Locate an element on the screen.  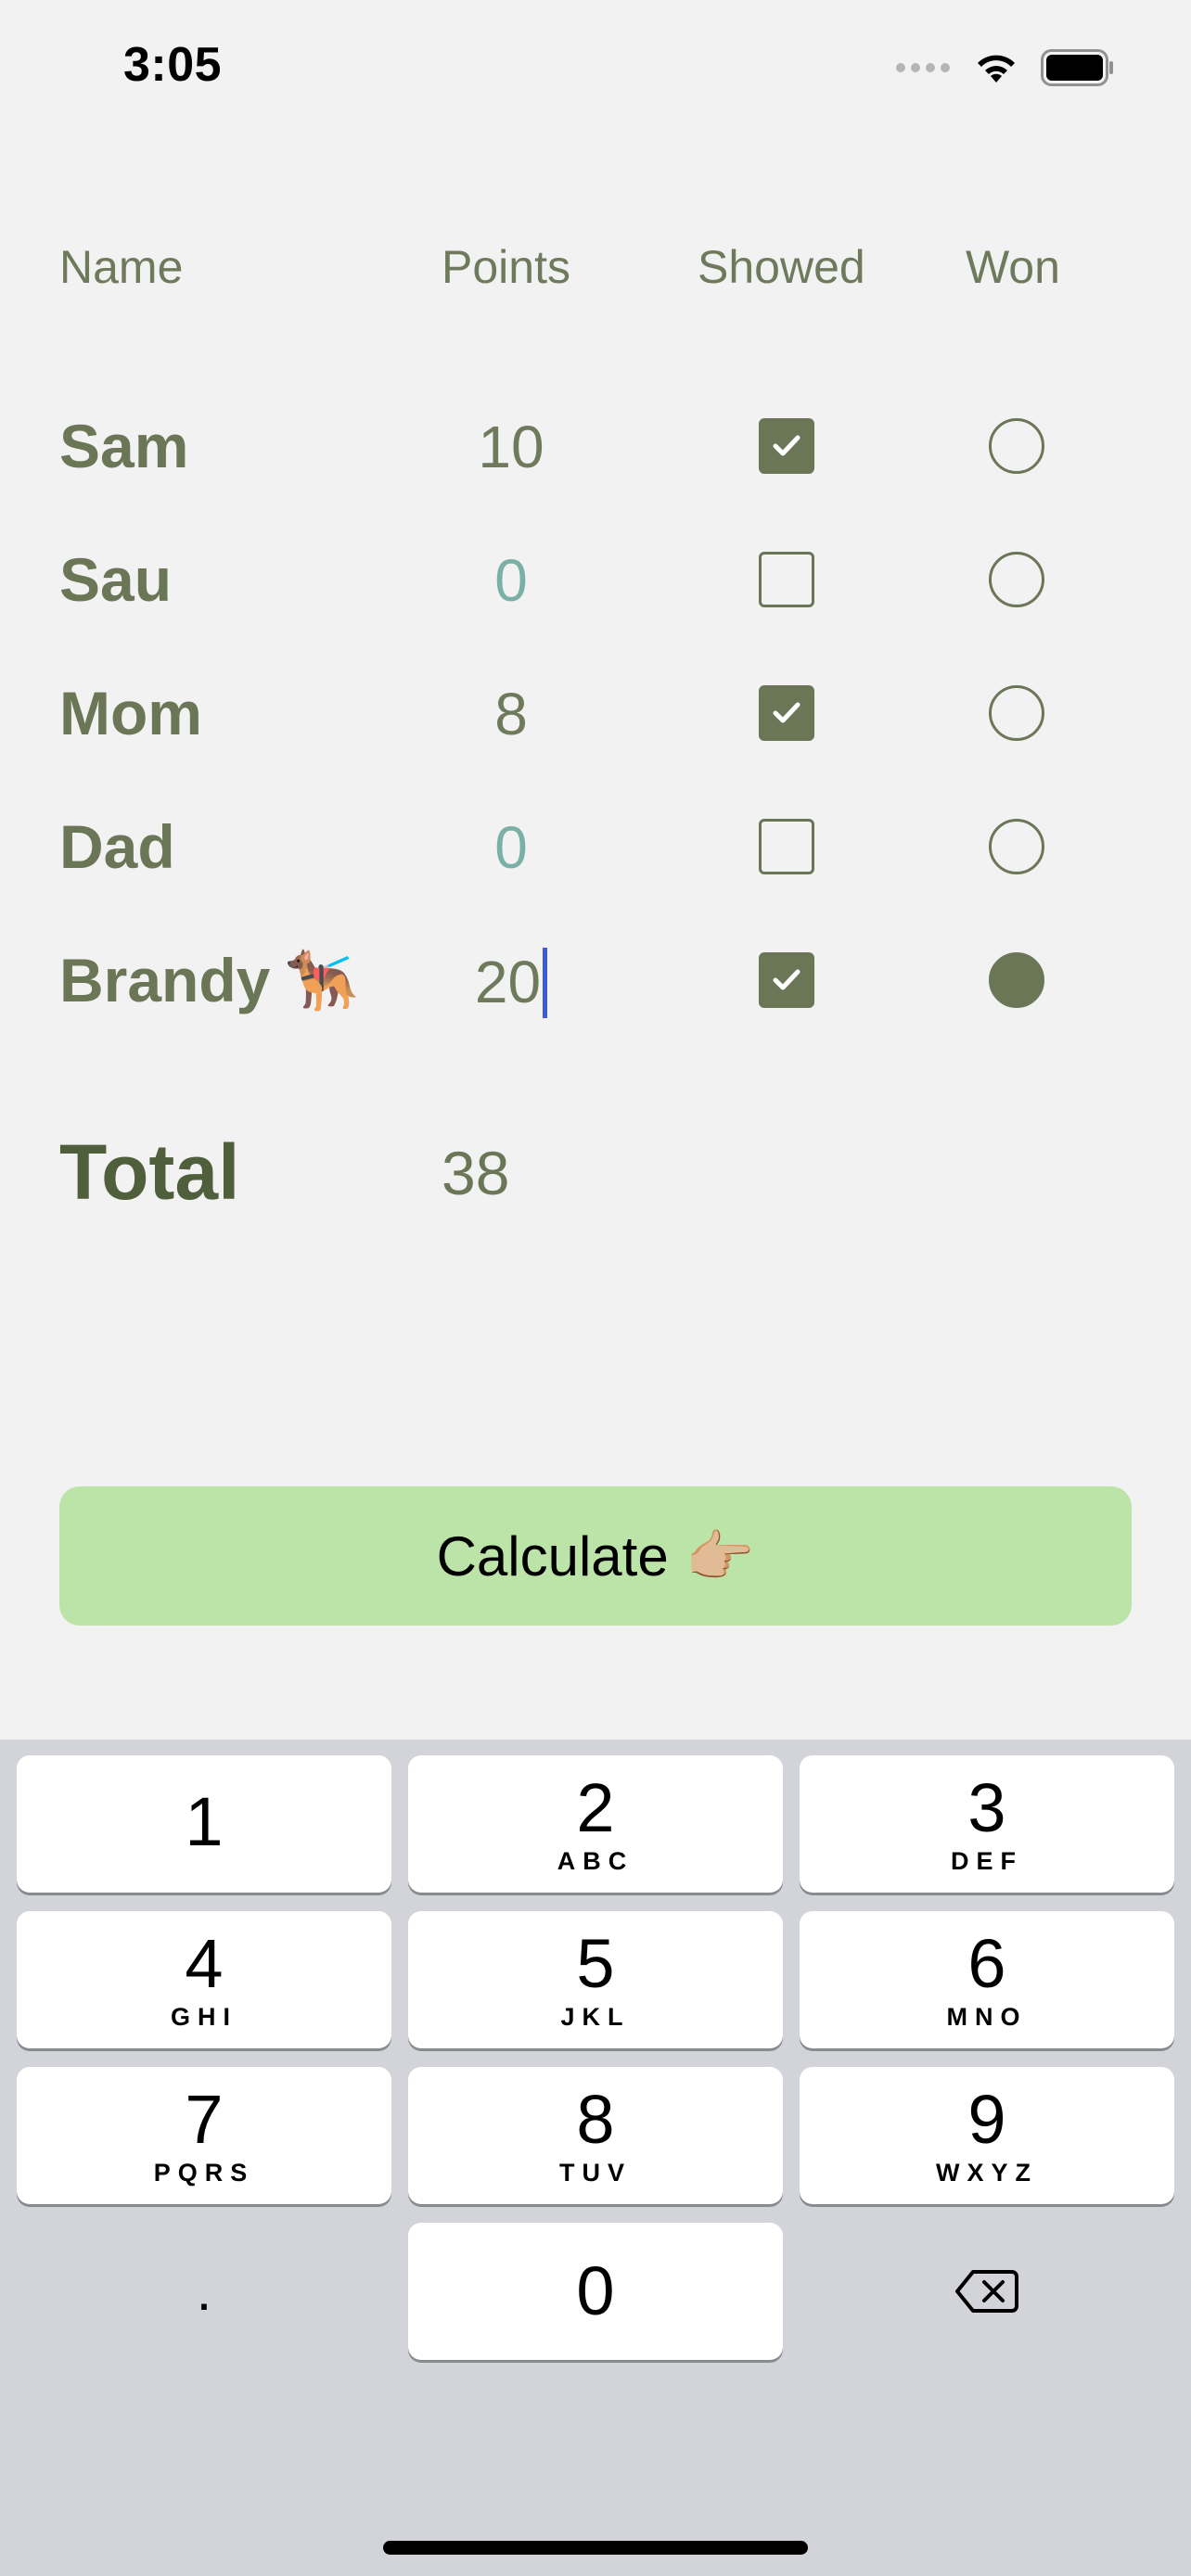
key-digit: 4 is located at coordinates (204, 1964).